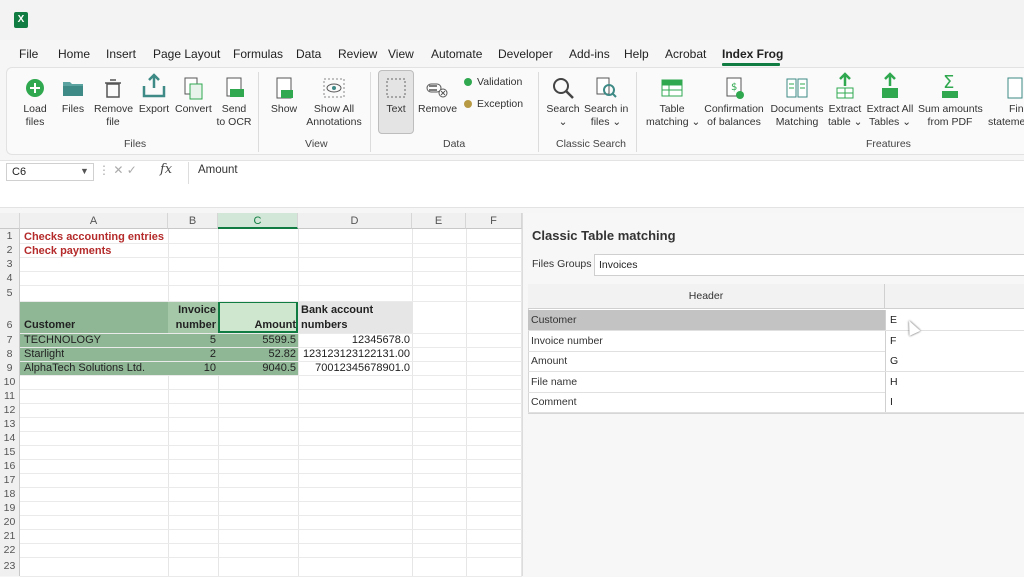 The width and height of the screenshot is (1024, 577). What do you see at coordinates (218, 170) in the screenshot?
I see `formula-input: Amount` at bounding box center [218, 170].